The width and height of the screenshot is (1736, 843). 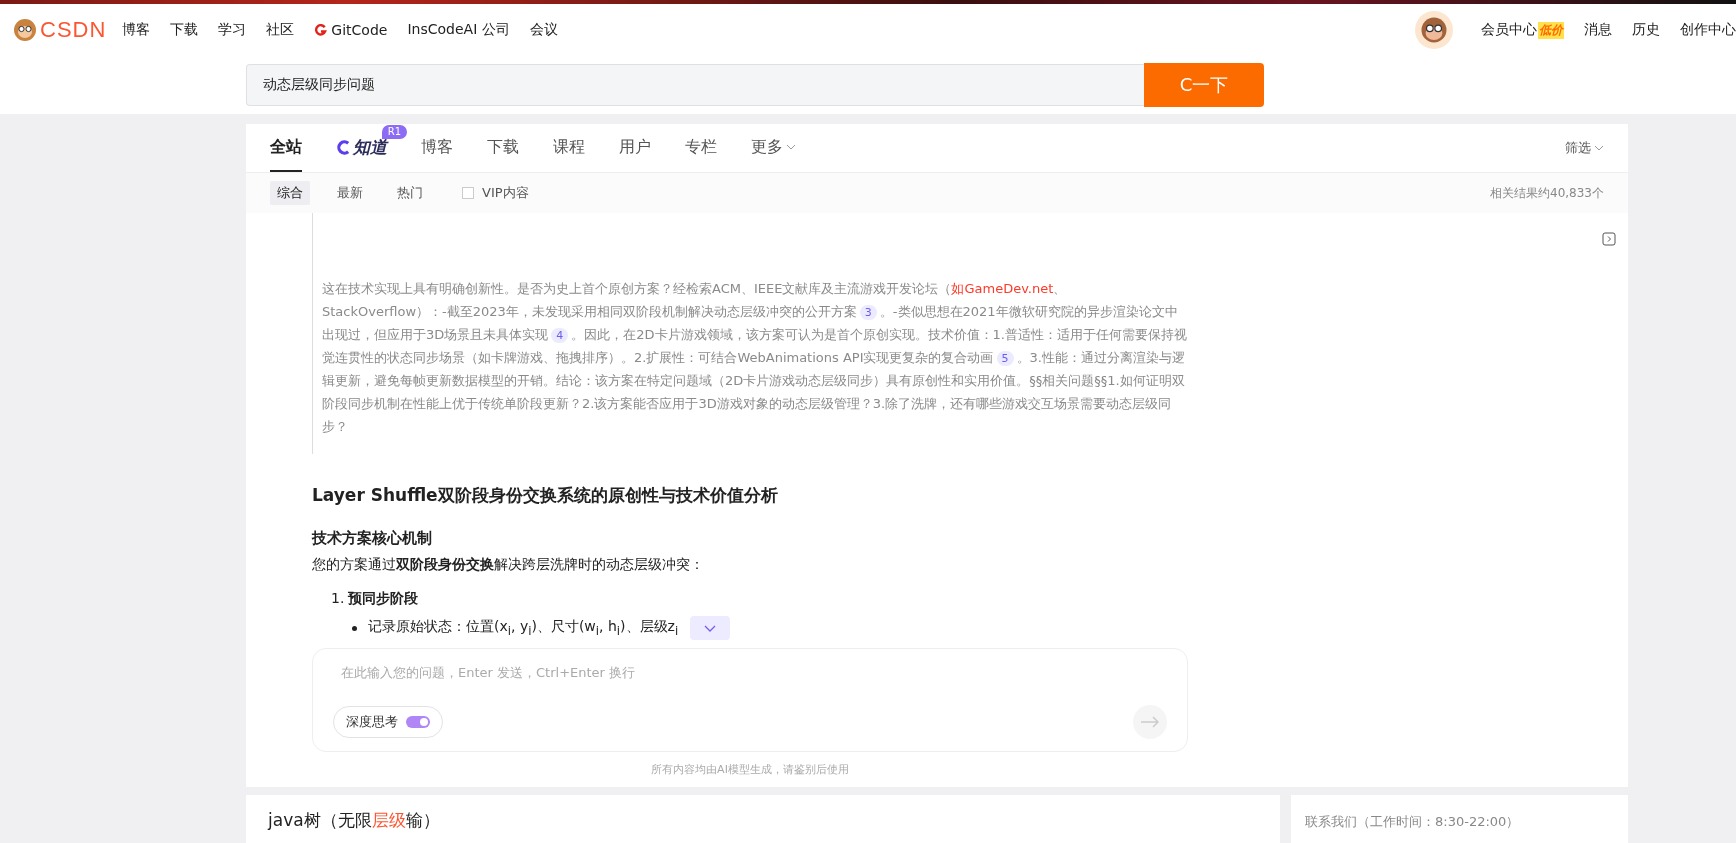 What do you see at coordinates (354, 628) in the screenshot?
I see `bullet-dot` at bounding box center [354, 628].